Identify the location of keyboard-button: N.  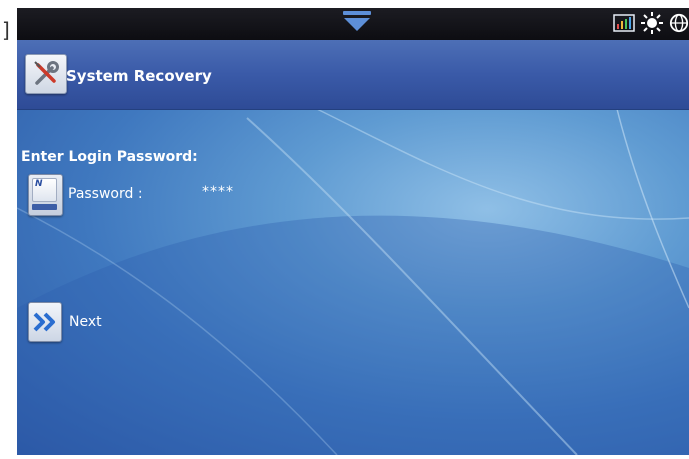
(45, 195).